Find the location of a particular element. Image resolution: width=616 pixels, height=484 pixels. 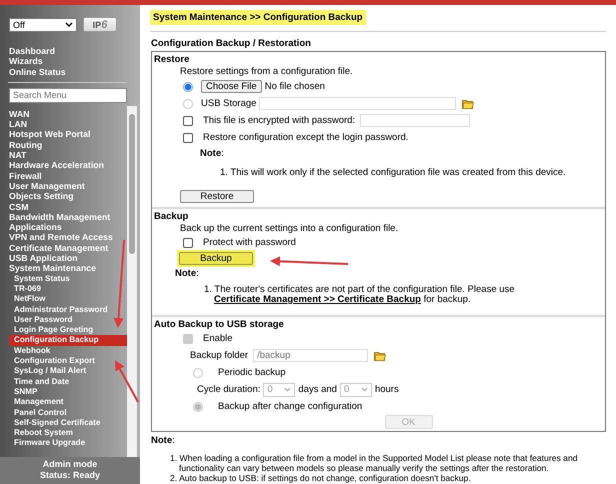

menu-link: Dashboard is located at coordinates (32, 51).